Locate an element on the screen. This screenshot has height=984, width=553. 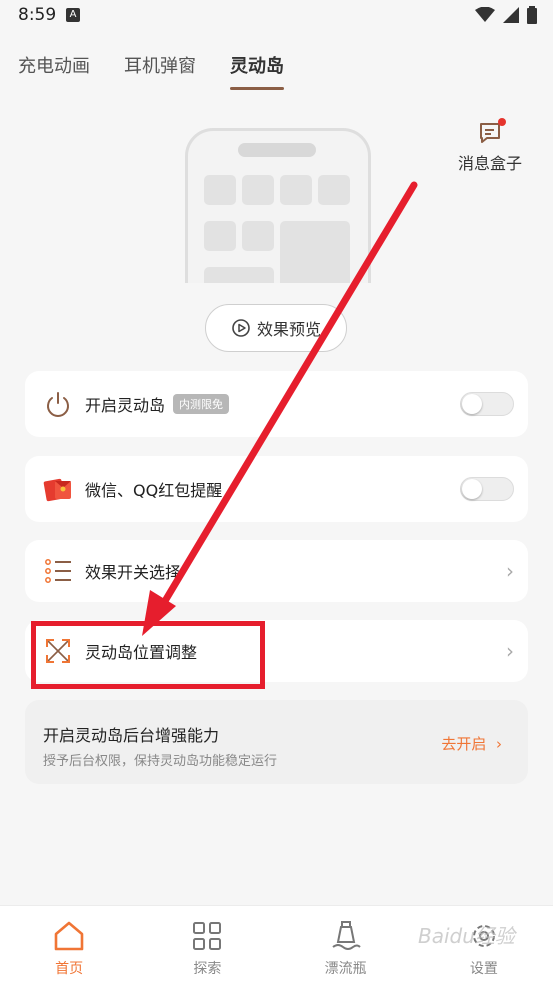
signal-icon is located at coordinates (511, 15).